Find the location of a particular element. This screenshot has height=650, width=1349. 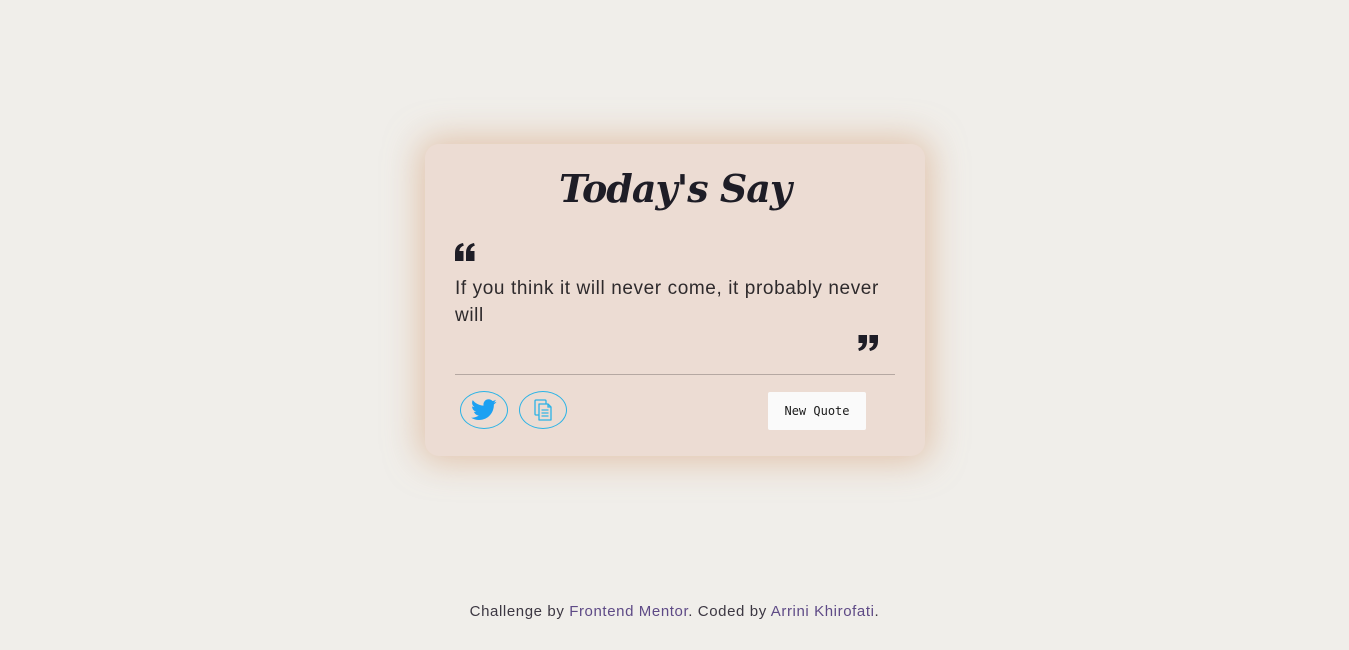

twitter-icon is located at coordinates (484, 409).